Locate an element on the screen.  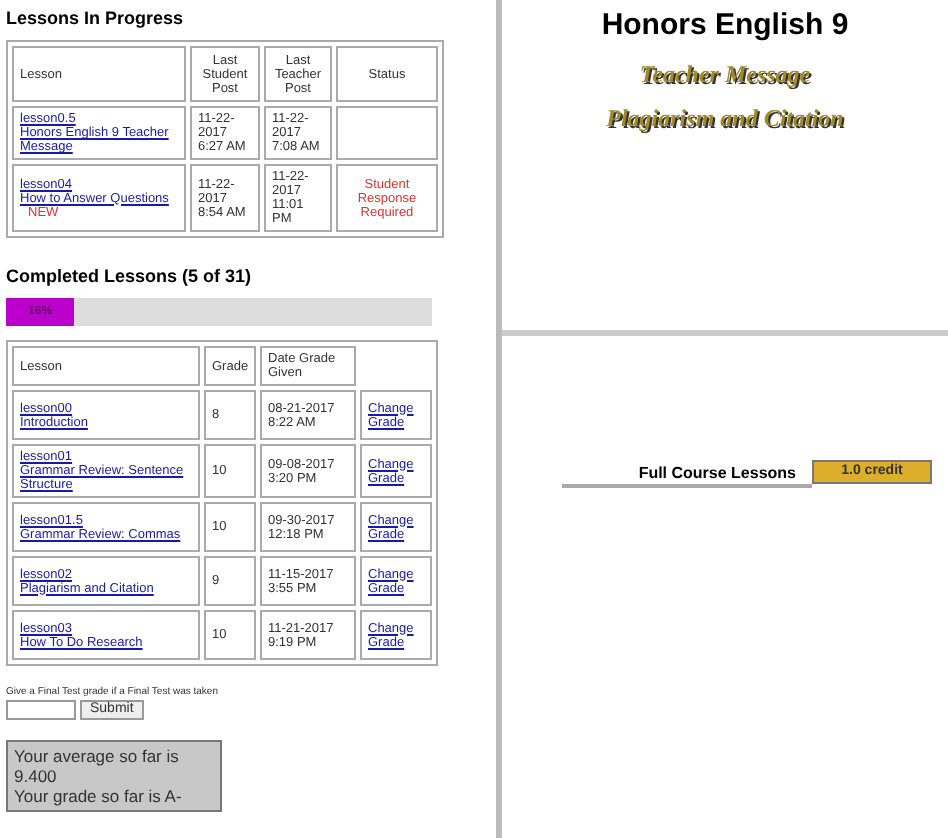
course-title: Honors English 9 is located at coordinates (725, 26).